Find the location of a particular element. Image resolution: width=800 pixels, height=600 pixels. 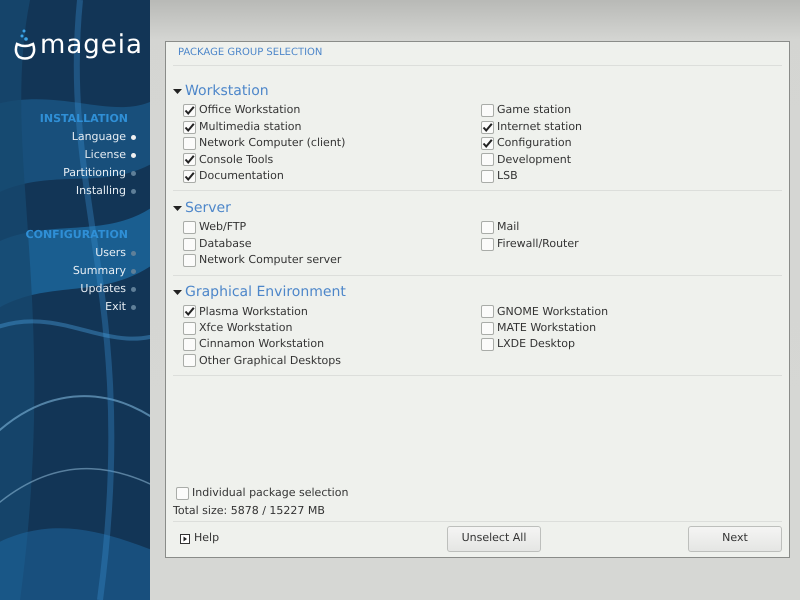

option-label: Mail is located at coordinates (508, 227).